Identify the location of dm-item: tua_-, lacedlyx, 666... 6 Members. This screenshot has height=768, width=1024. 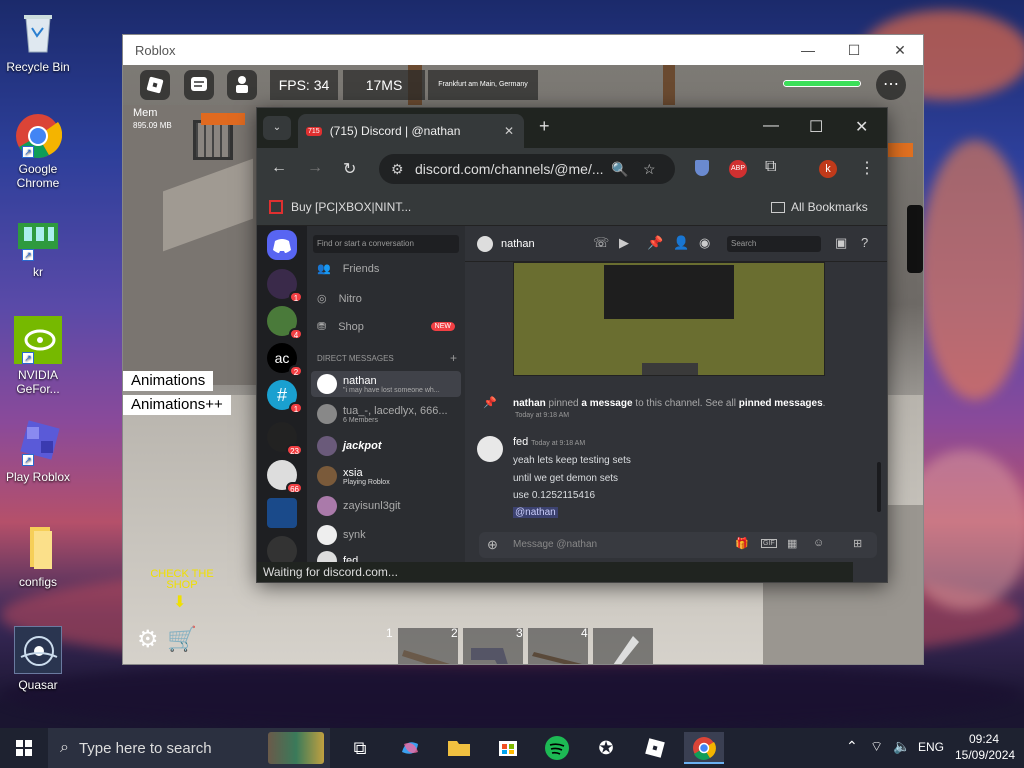
(386, 414).